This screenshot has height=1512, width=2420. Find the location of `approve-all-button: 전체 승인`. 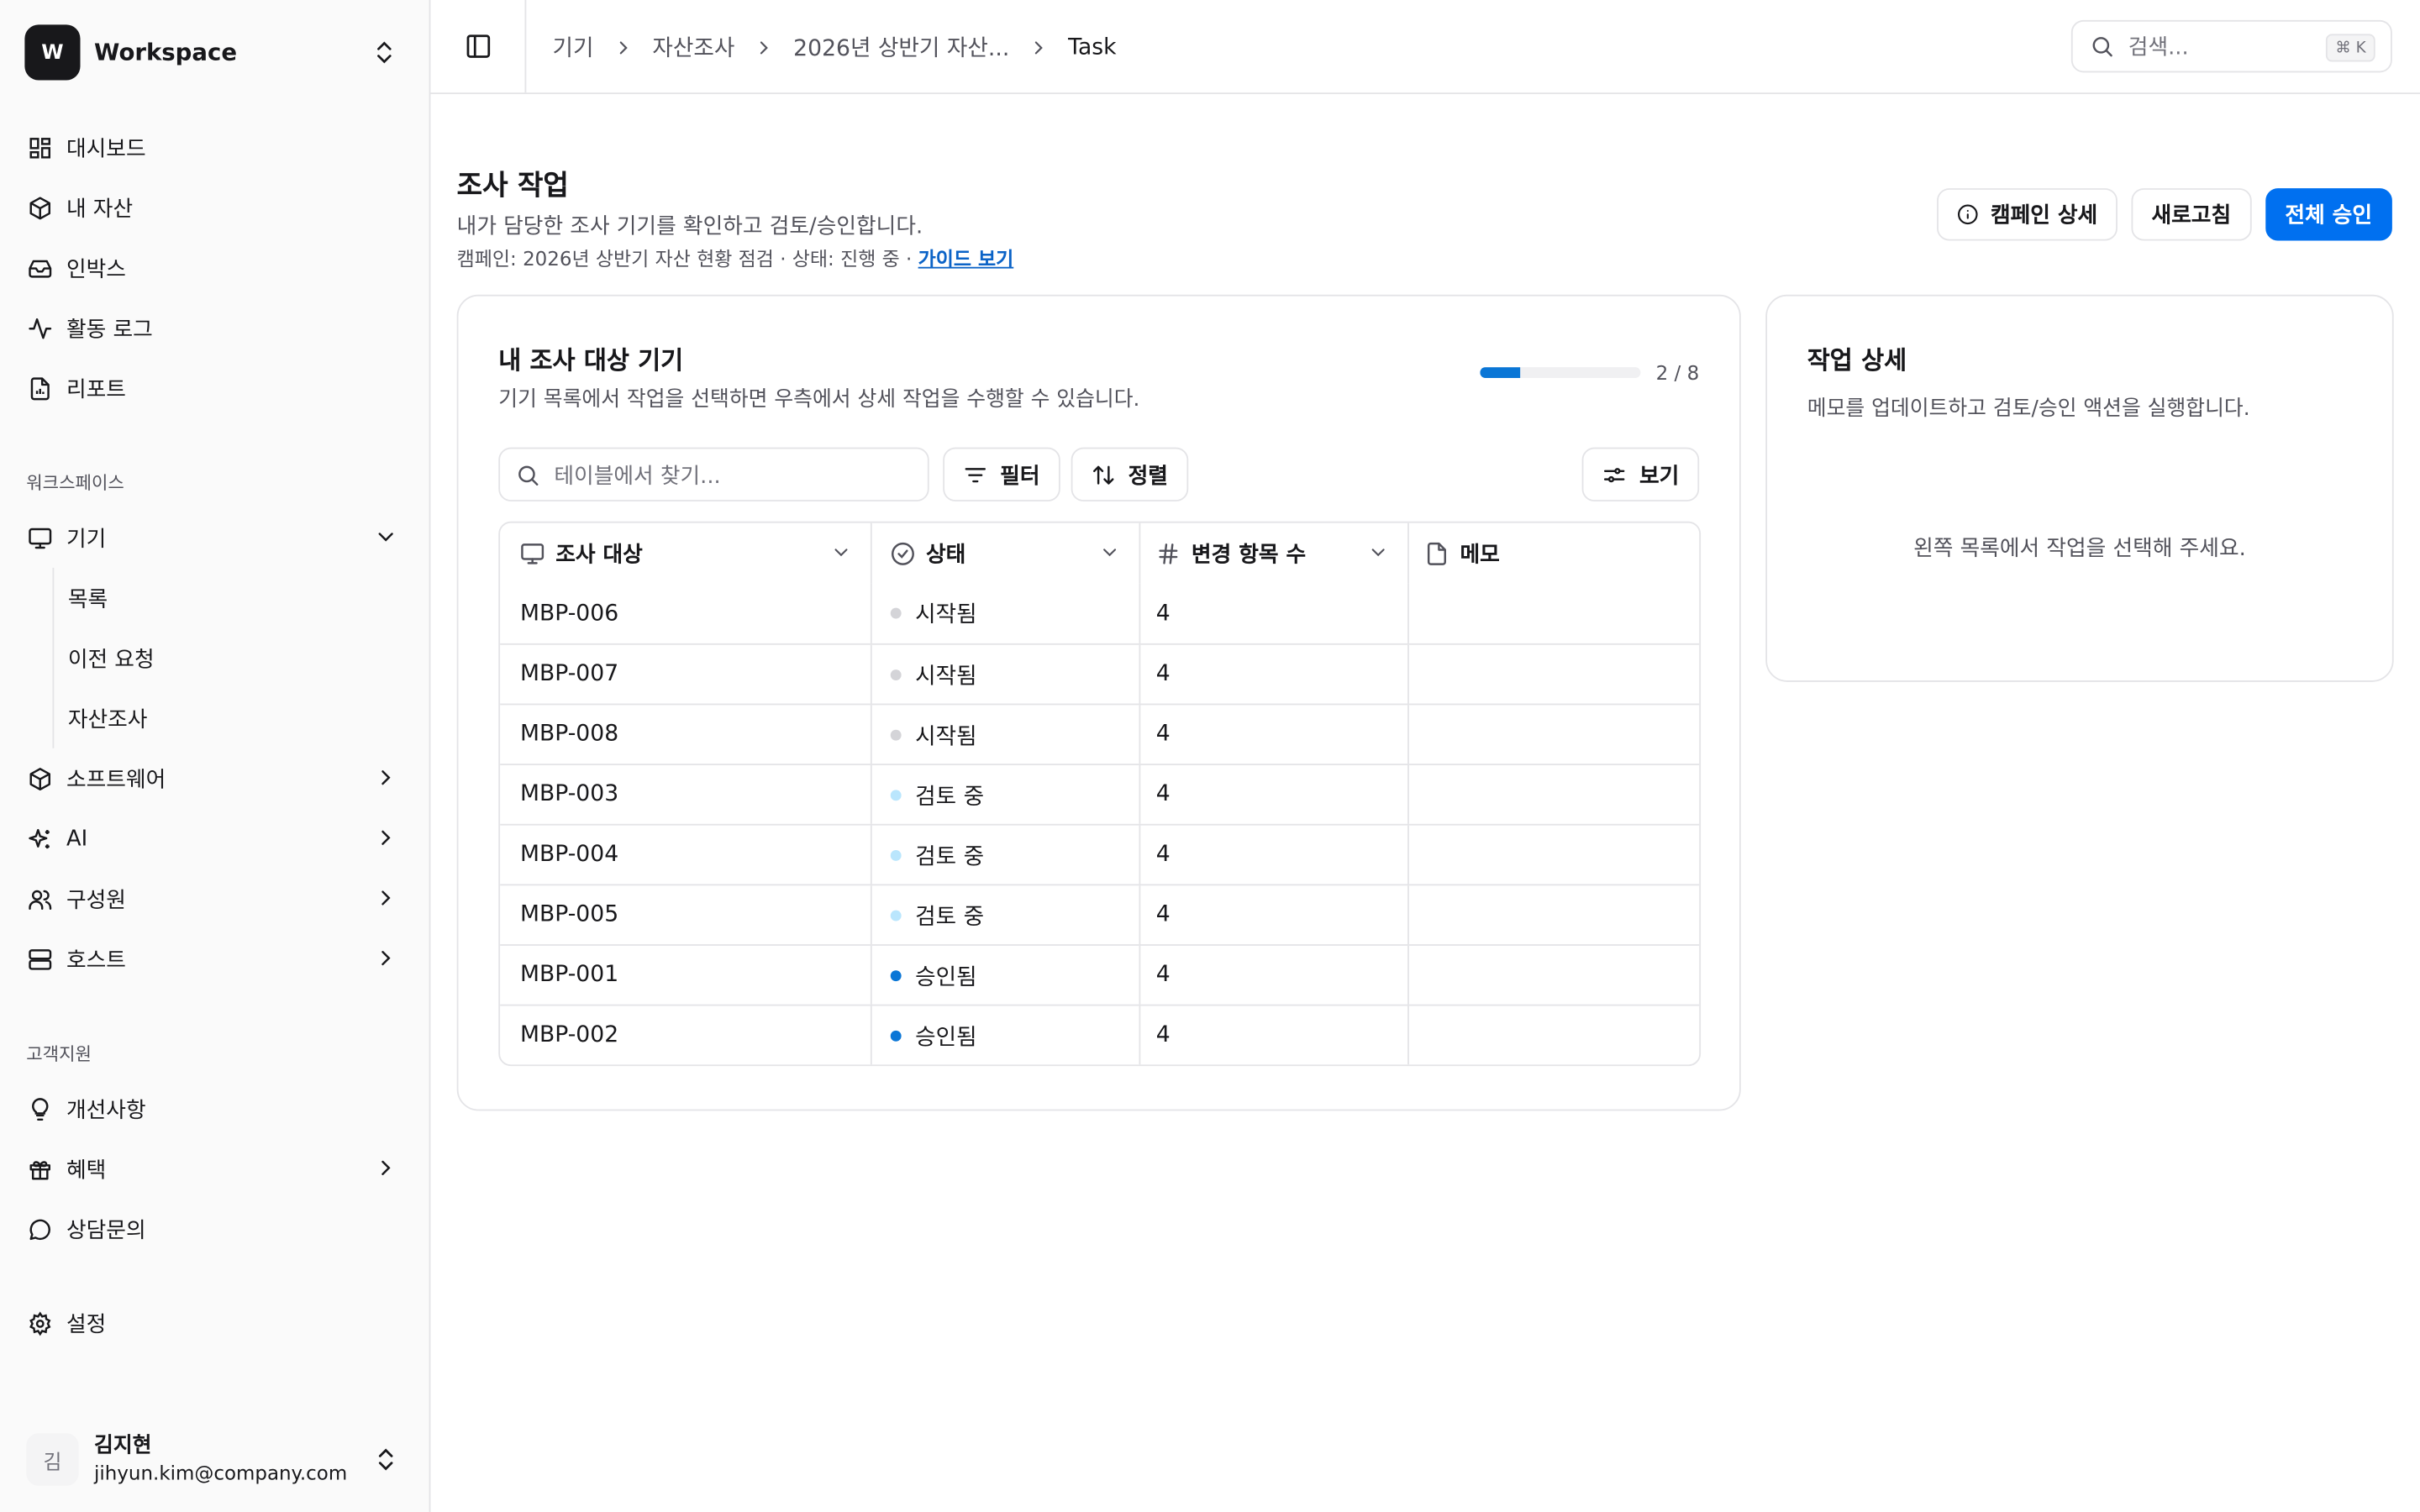

approve-all-button: 전체 승인 is located at coordinates (2329, 214).